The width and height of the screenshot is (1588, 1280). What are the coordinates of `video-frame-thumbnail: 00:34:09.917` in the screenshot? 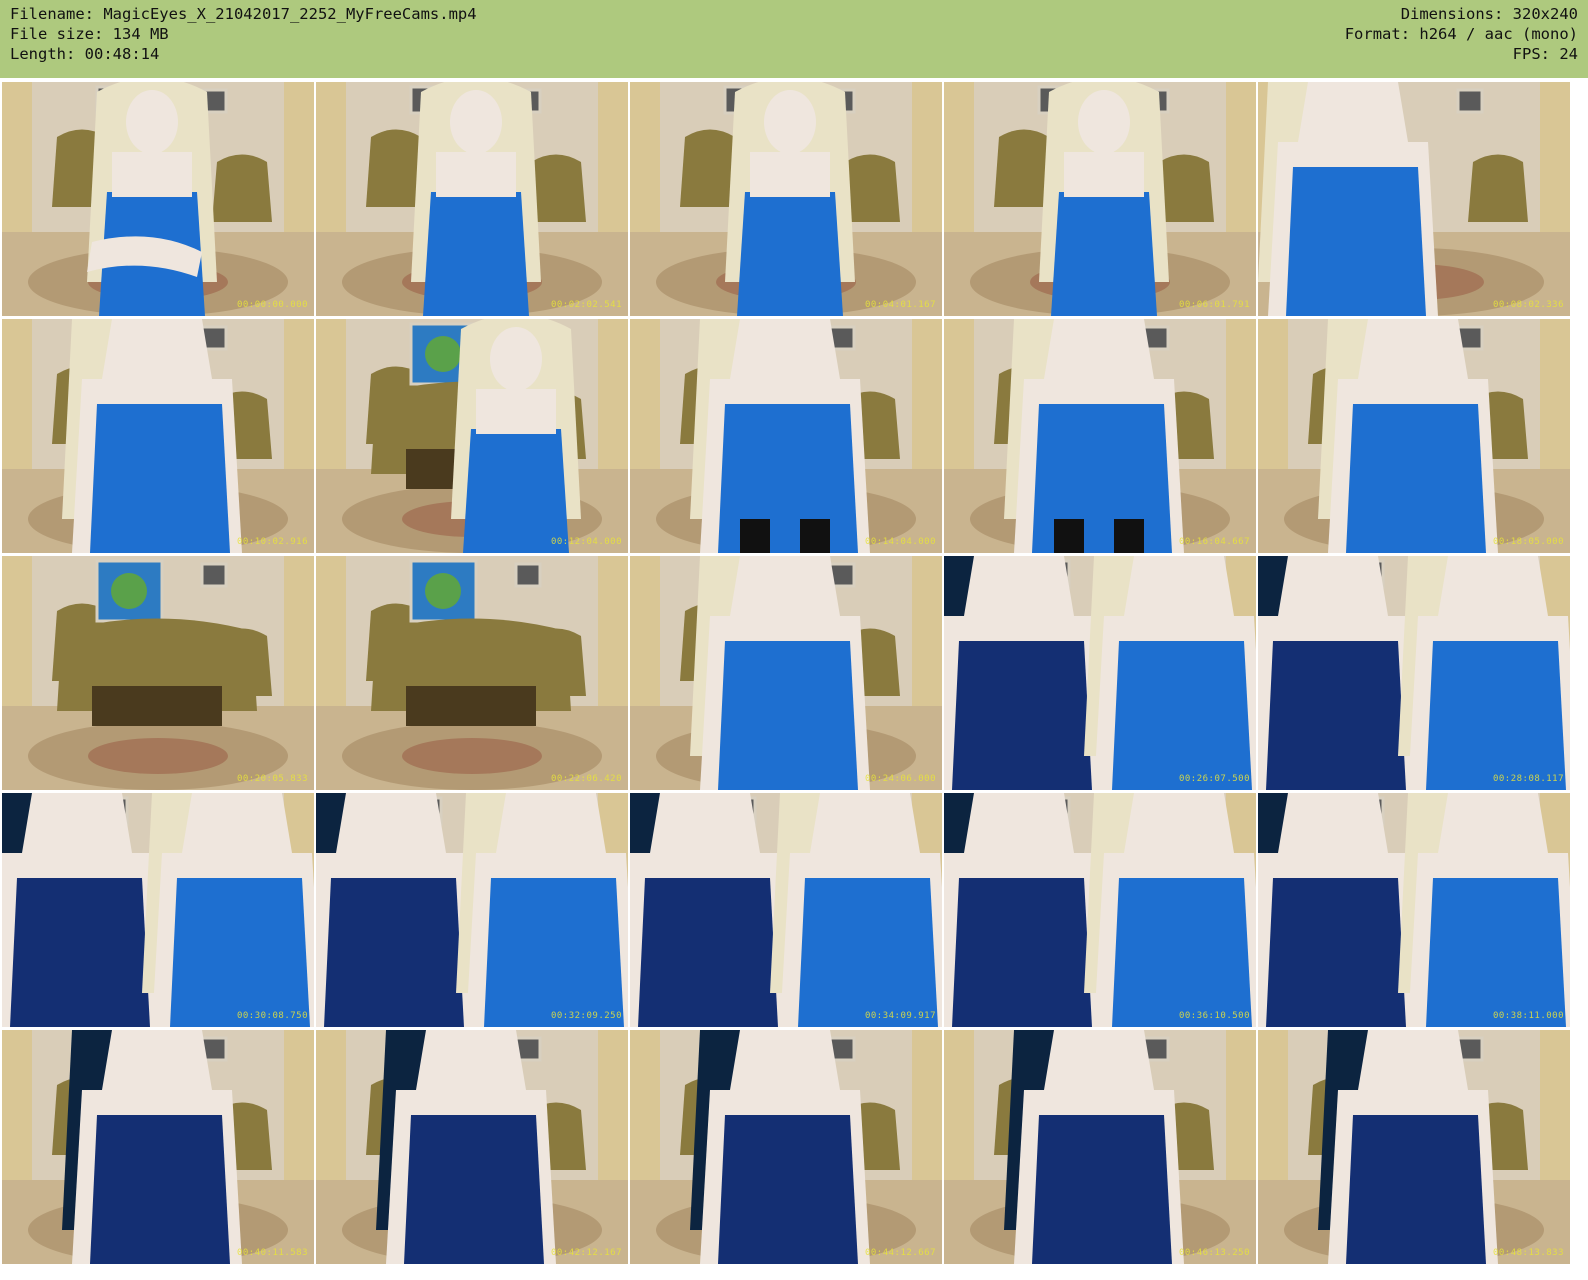 It's located at (786, 910).